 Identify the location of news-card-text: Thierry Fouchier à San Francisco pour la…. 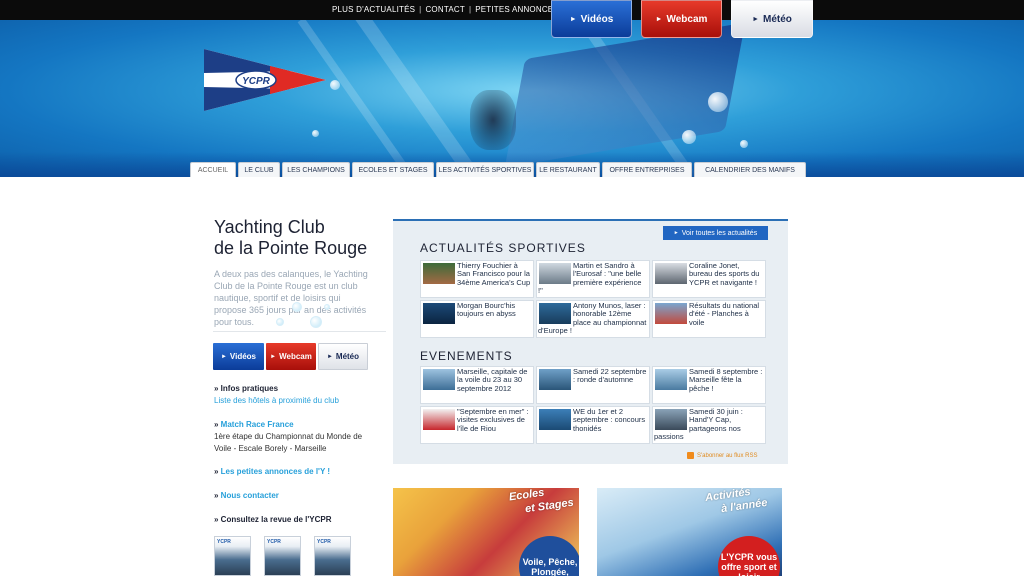
(494, 274).